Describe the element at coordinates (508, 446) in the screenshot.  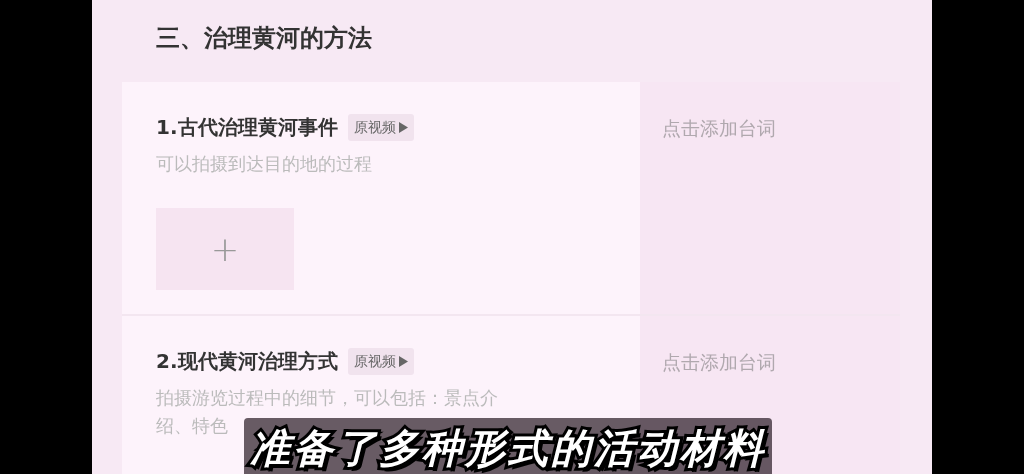
I see `video-subtitle: 准备了多种形式的活动材料` at that location.